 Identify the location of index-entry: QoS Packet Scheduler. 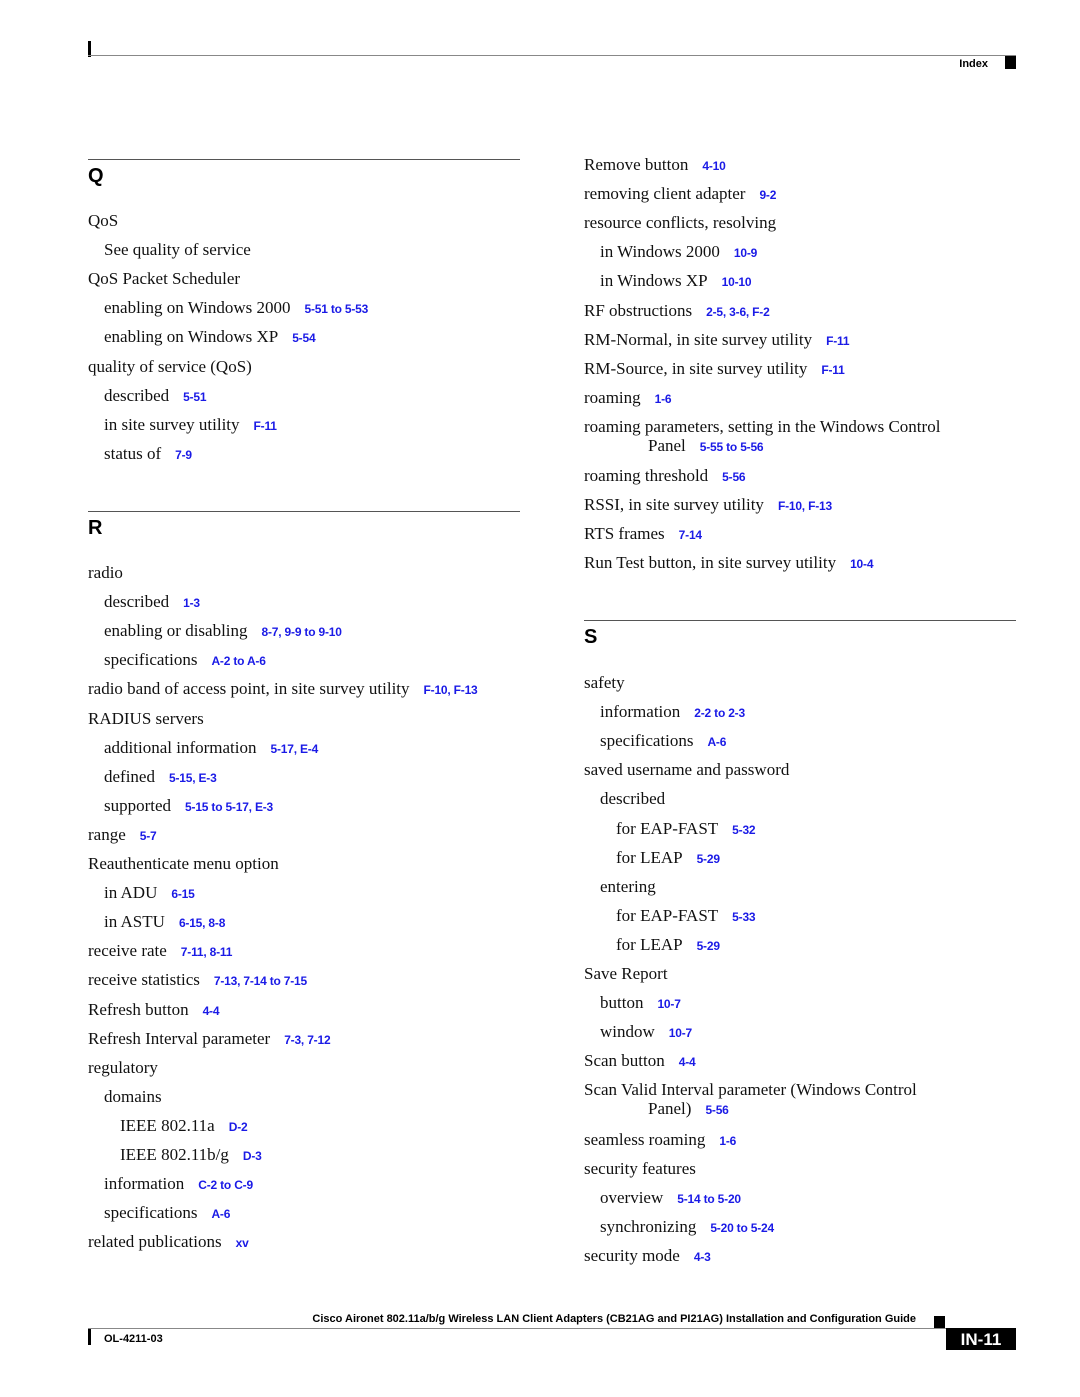
(164, 278).